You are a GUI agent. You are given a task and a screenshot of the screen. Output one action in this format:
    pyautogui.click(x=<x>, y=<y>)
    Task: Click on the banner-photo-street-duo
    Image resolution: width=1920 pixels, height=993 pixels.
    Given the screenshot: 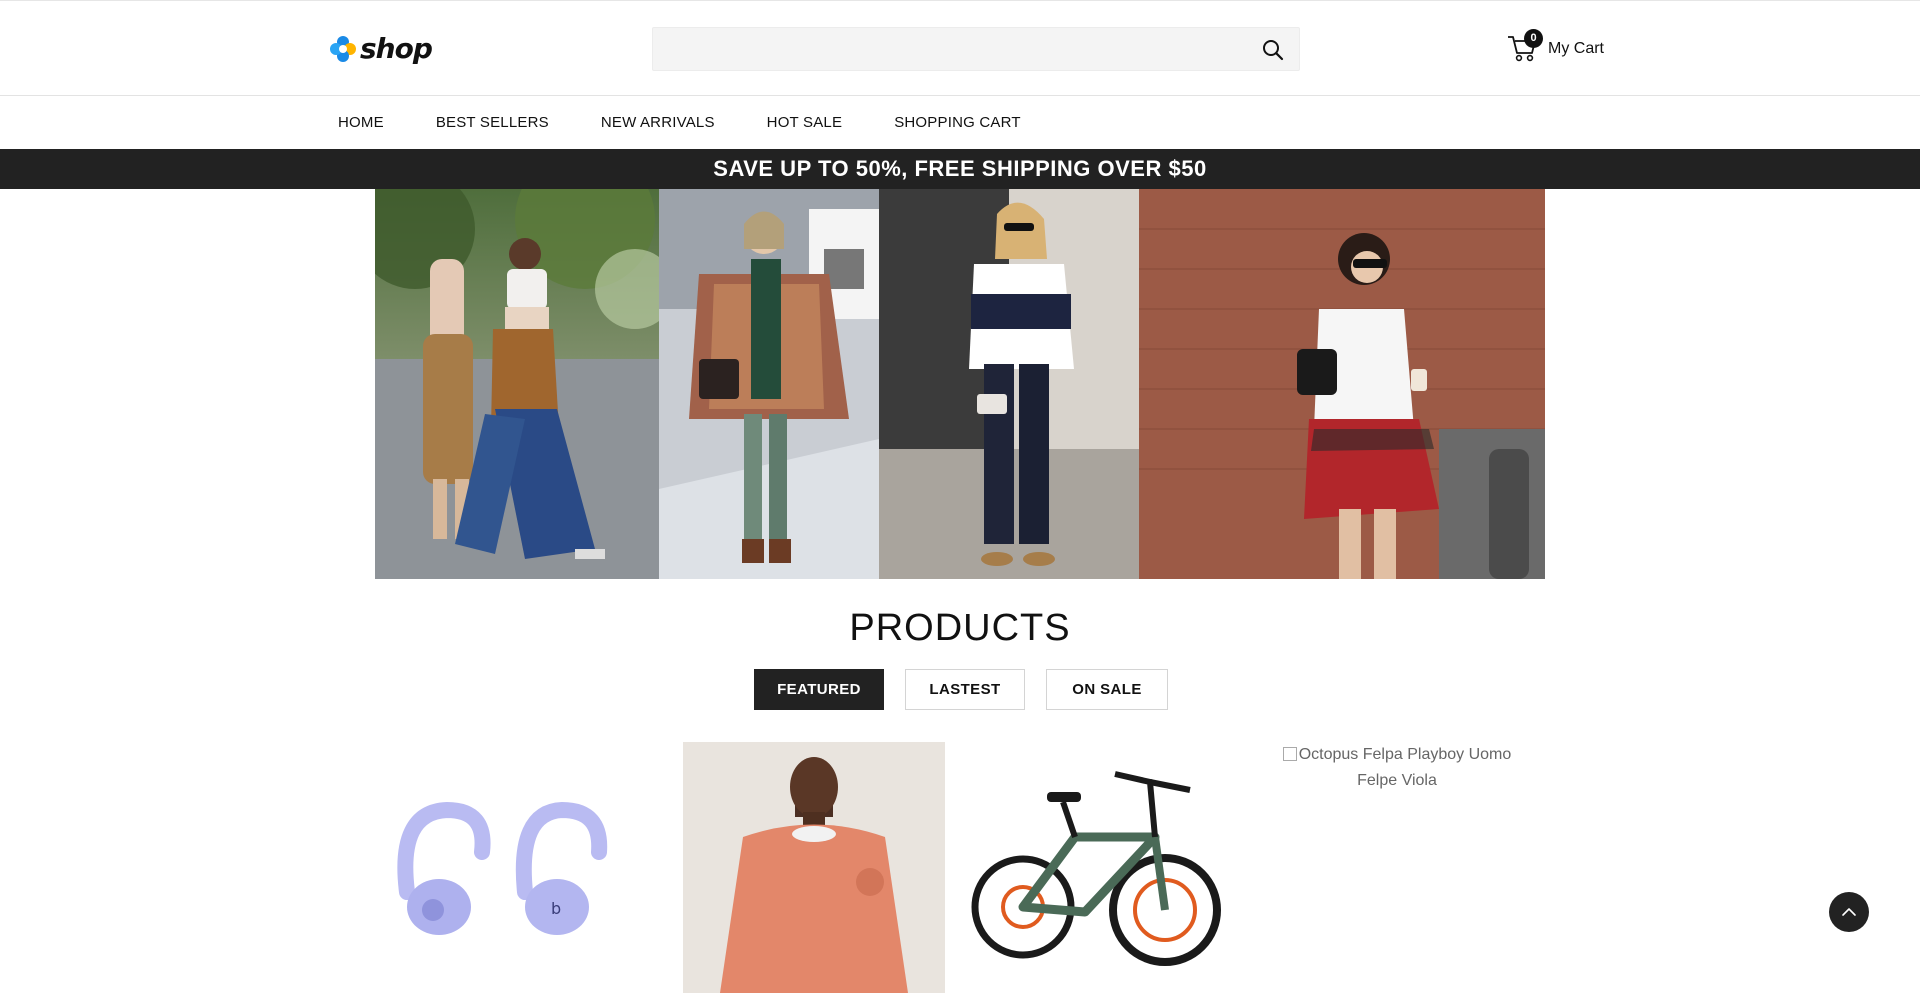 What is the action you would take?
    pyautogui.click(x=517, y=384)
    